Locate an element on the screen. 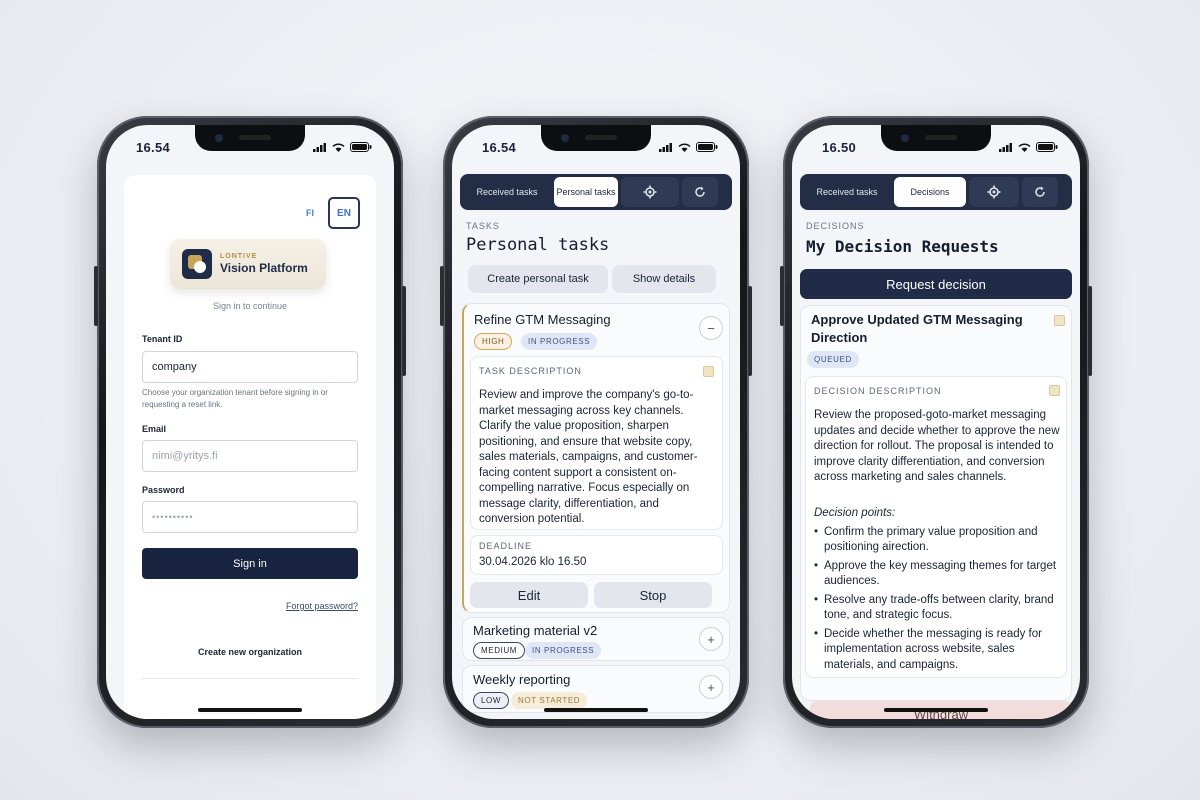  password-label: Password is located at coordinates (163, 490).